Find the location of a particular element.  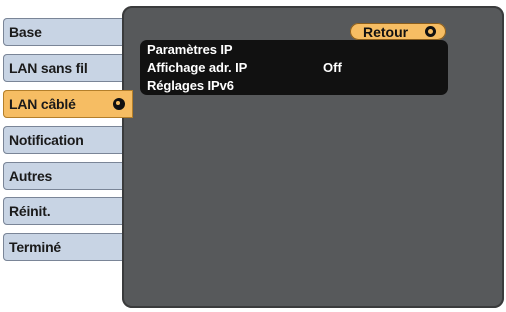

menu-item-reglages-ipv6: Réglages IPv6 is located at coordinates (190, 85).